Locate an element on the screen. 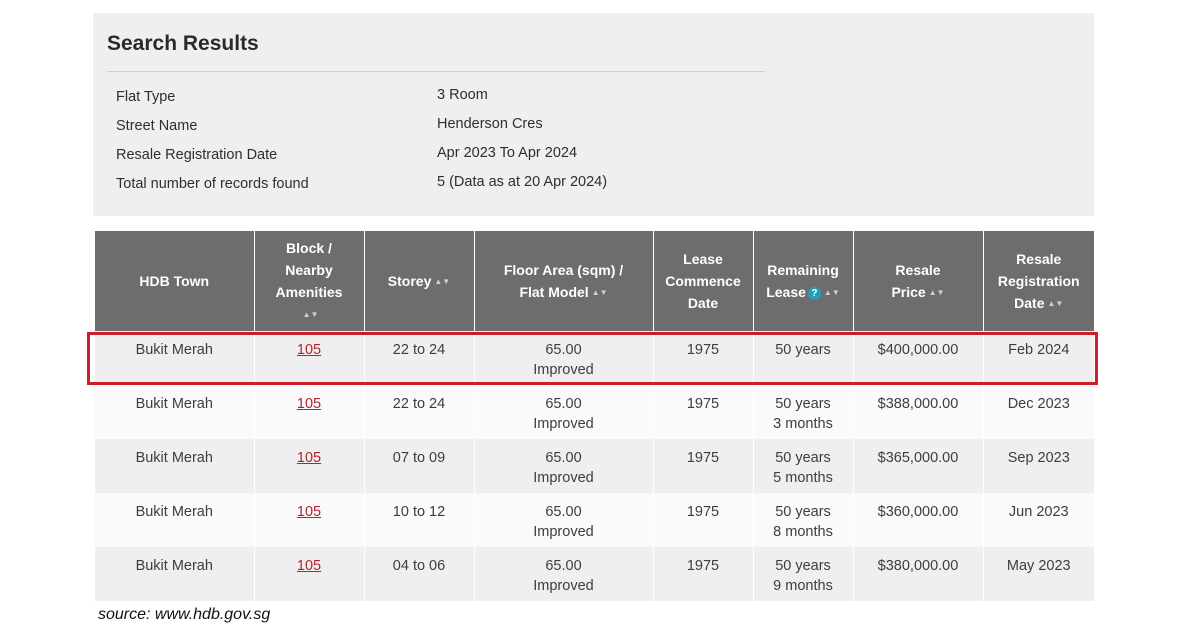 The image size is (1200, 630). page-title: Search Results is located at coordinates (183, 43).